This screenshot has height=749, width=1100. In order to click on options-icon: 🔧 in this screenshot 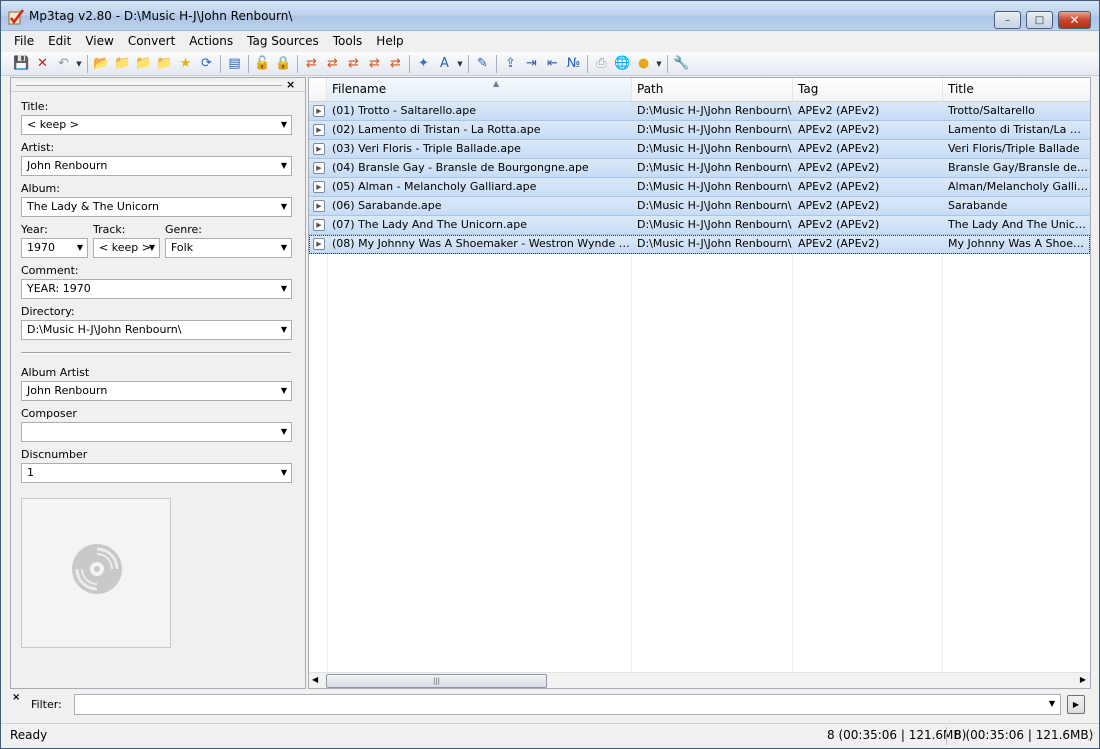, I will do `click(681, 64)`.